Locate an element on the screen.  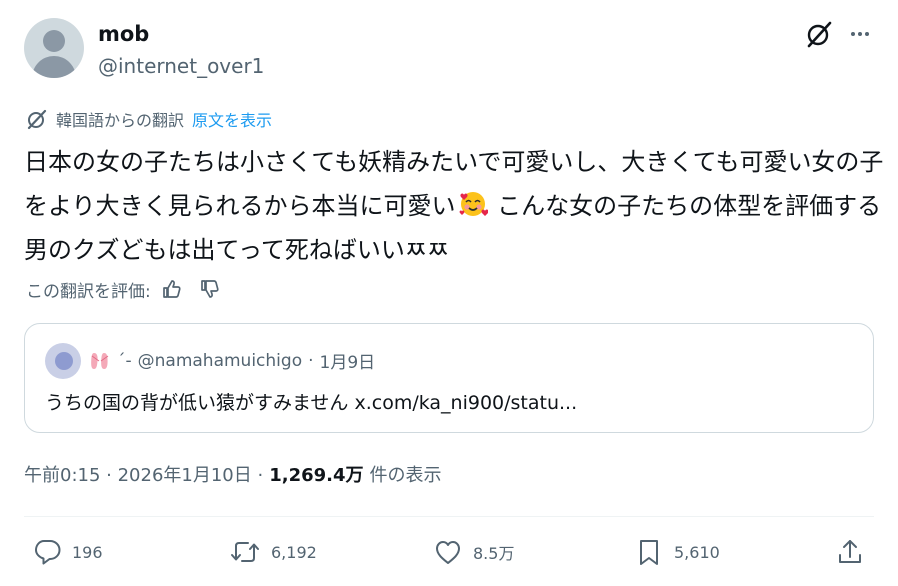
bookmark-icon is located at coordinates (649, 552).